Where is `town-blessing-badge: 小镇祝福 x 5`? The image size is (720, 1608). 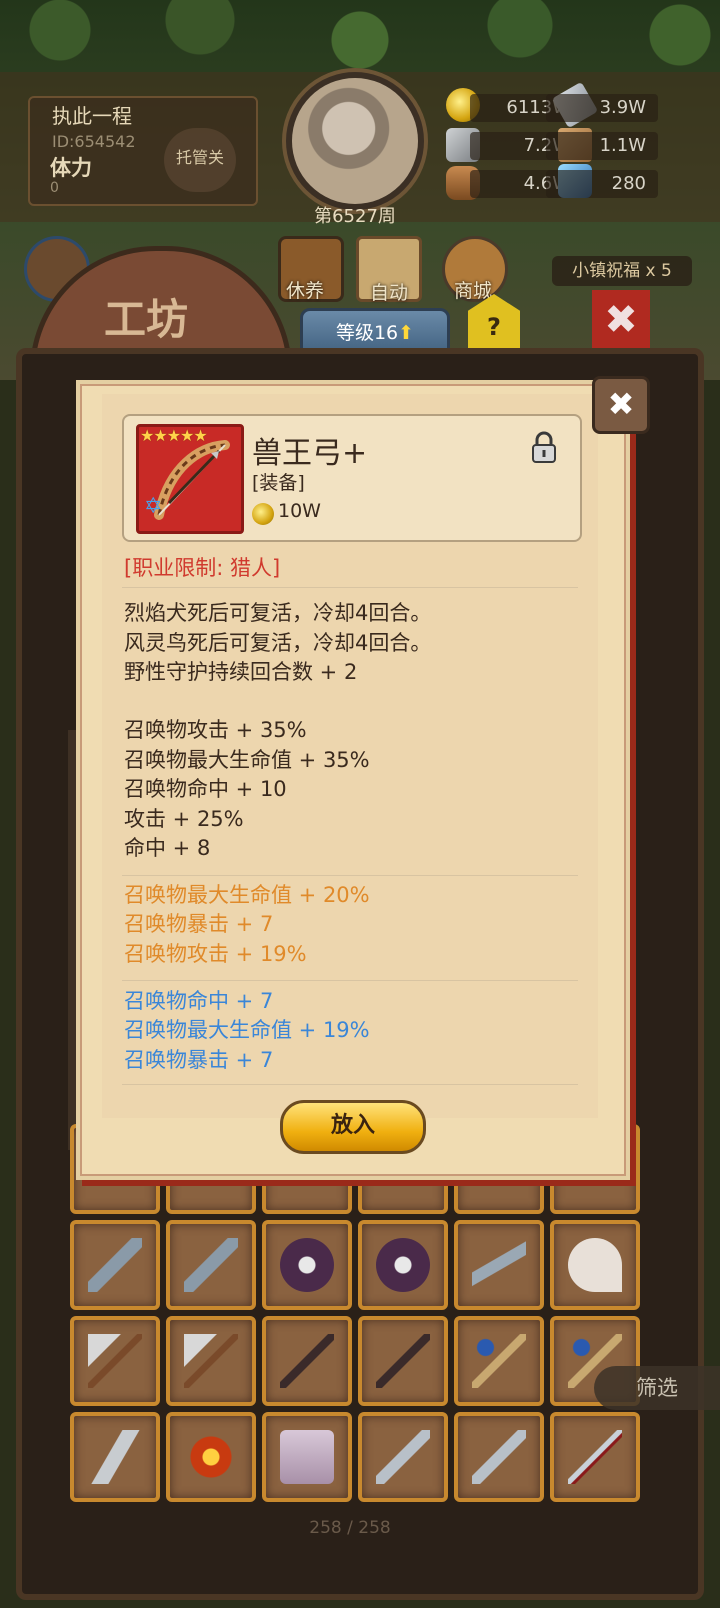
town-blessing-badge: 小镇祝福 x 5 is located at coordinates (622, 271).